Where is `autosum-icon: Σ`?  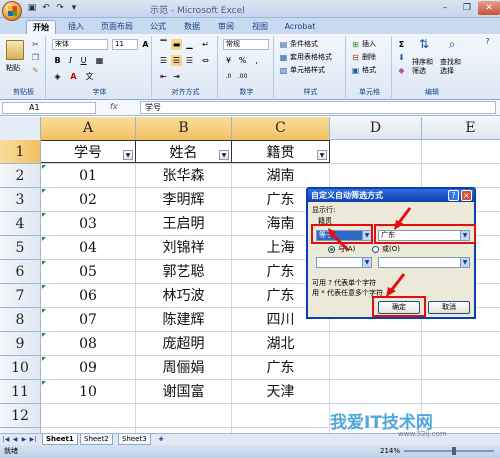 autosum-icon: Σ is located at coordinates (401, 44).